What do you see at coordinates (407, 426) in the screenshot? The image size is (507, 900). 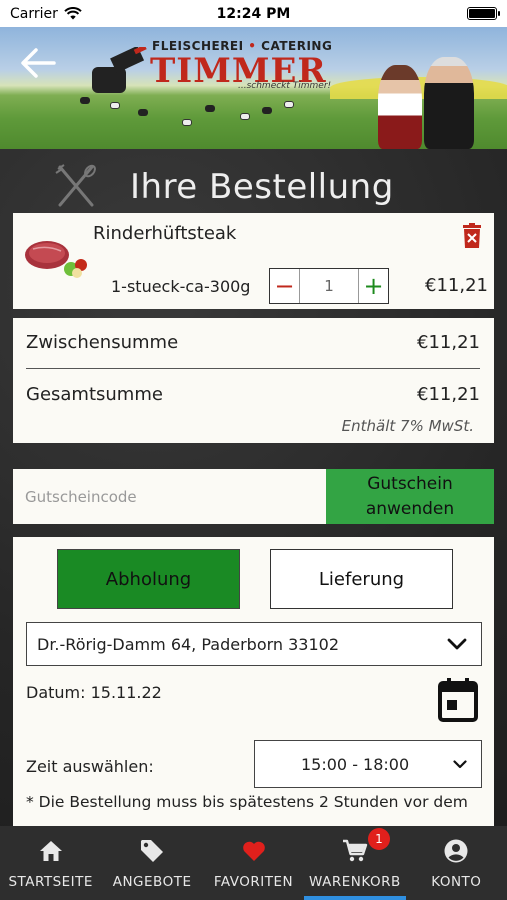 I see `vat-note: Enthält 7% MwSt.` at bounding box center [407, 426].